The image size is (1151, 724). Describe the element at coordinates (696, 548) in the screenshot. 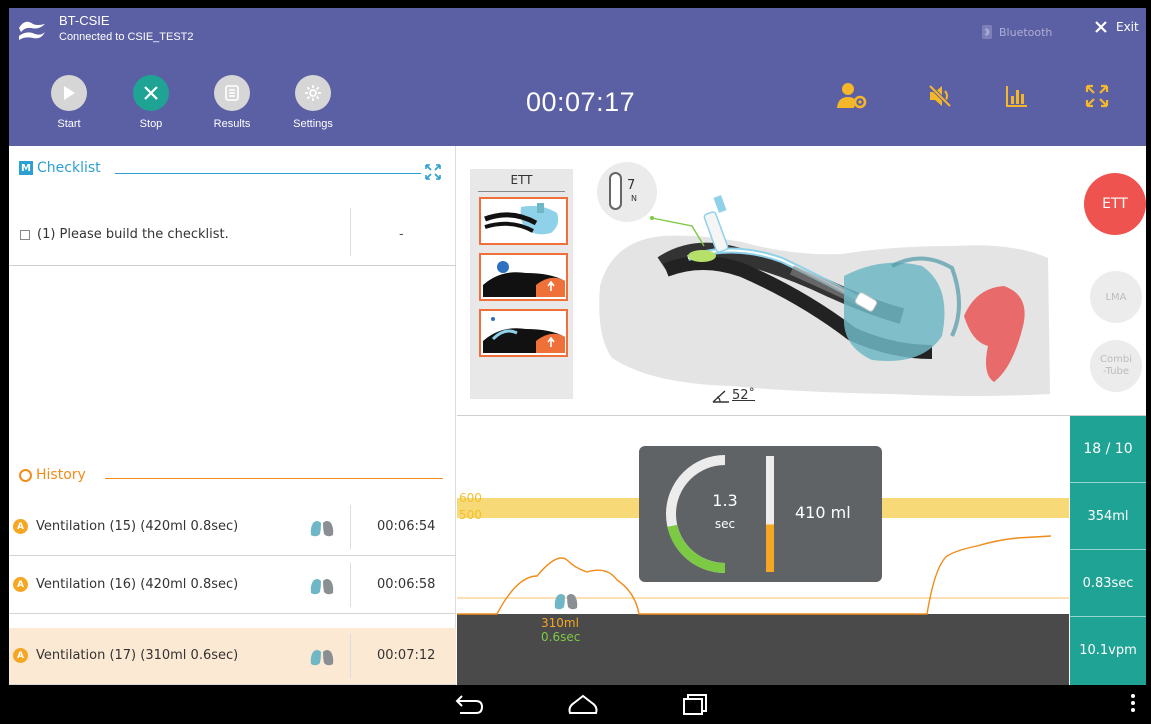

I see `time-gauge-fill` at that location.